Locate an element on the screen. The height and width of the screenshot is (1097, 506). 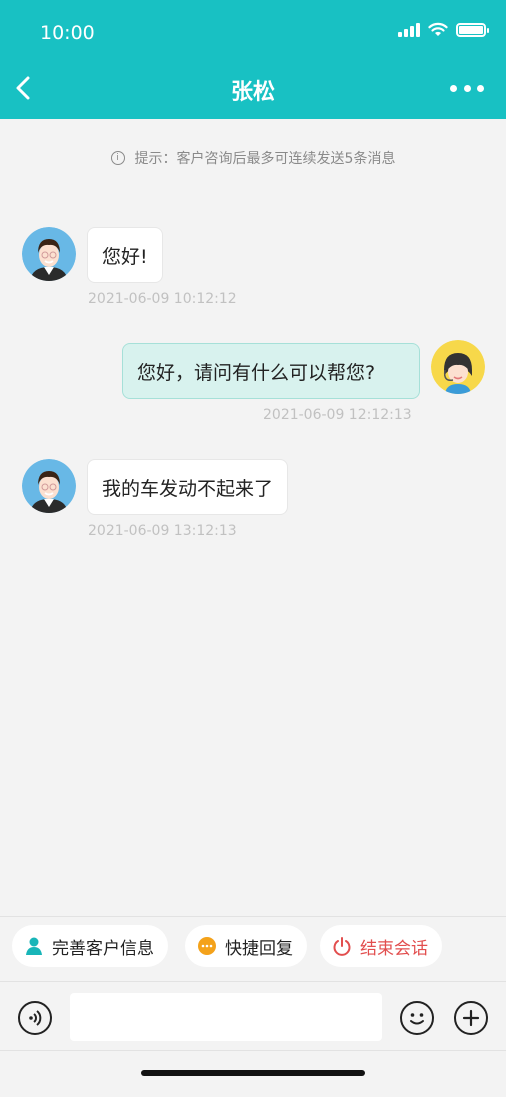
emoji-icon is located at coordinates (417, 1018).